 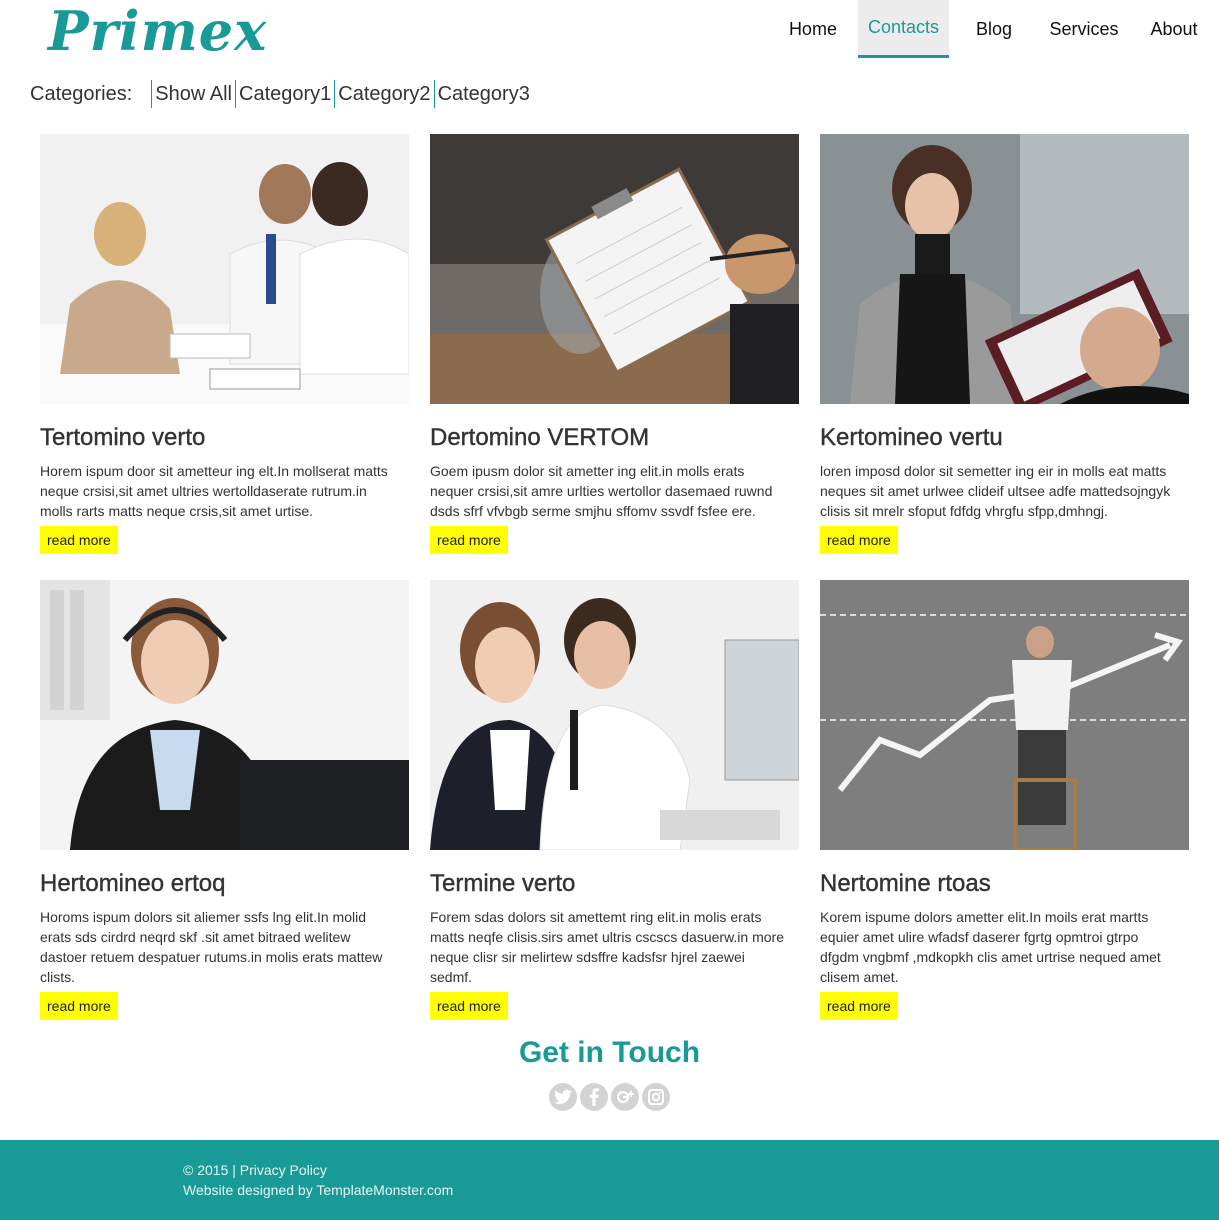 I want to click on get-in-touch-heading: Get in Touch, so click(x=609, y=1052).